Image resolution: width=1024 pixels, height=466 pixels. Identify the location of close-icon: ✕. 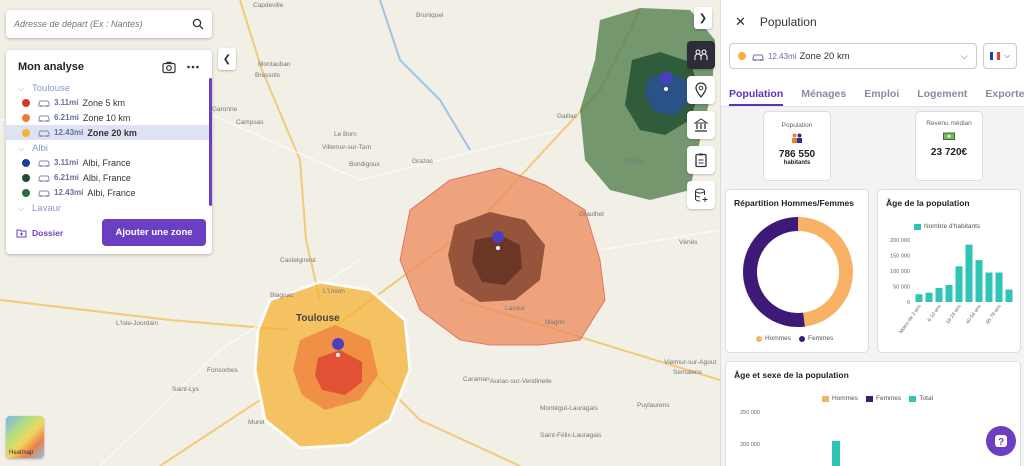
(740, 22).